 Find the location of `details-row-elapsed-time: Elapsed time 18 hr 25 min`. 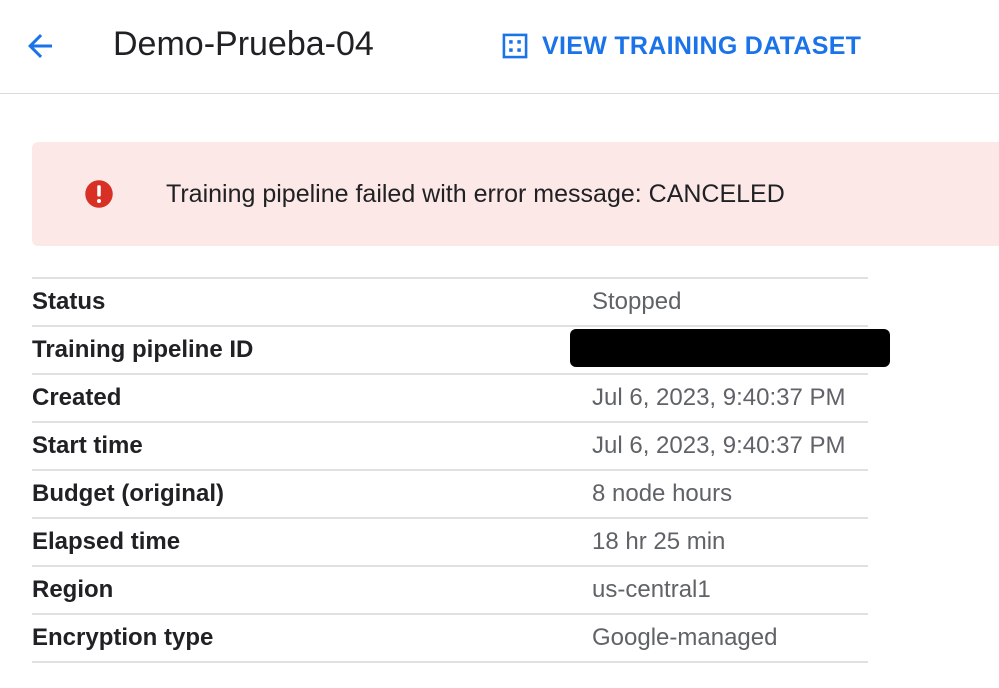

details-row-elapsed-time: Elapsed time 18 hr 25 min is located at coordinates (450, 543).